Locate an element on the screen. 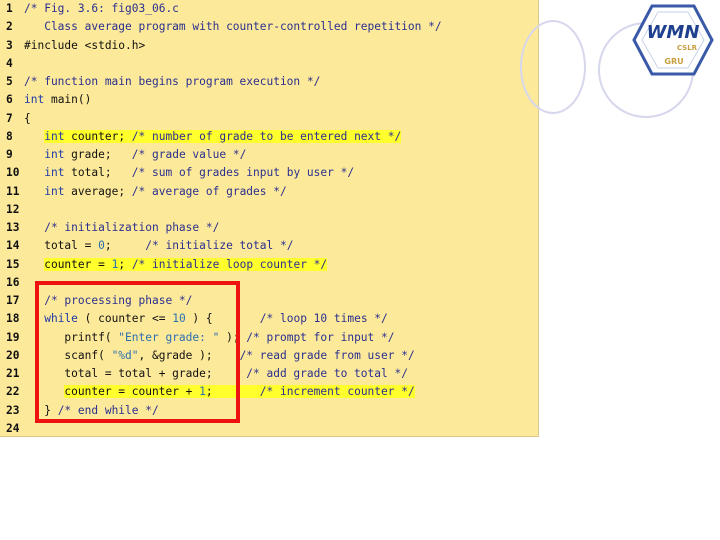 This screenshot has width=720, height=540. line-number: 11 is located at coordinates (13, 191).